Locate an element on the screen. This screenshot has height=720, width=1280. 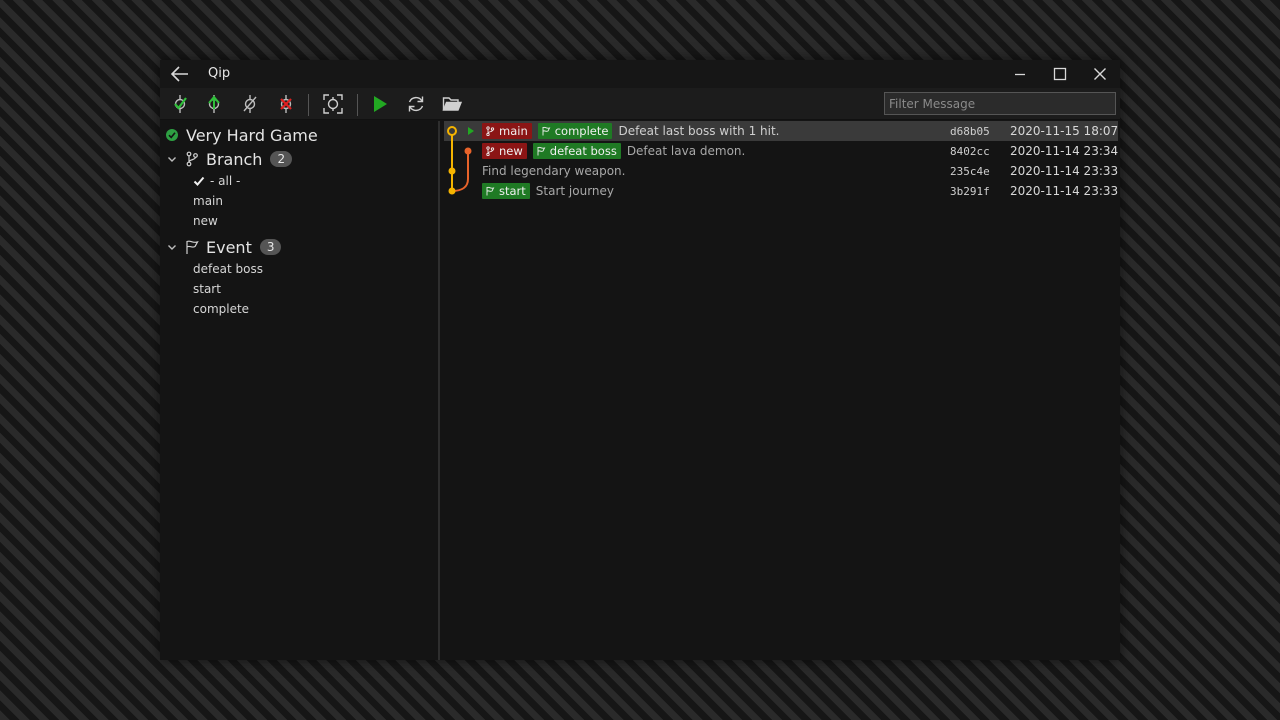
event-tag-label: defeat boss is located at coordinates (583, 151).